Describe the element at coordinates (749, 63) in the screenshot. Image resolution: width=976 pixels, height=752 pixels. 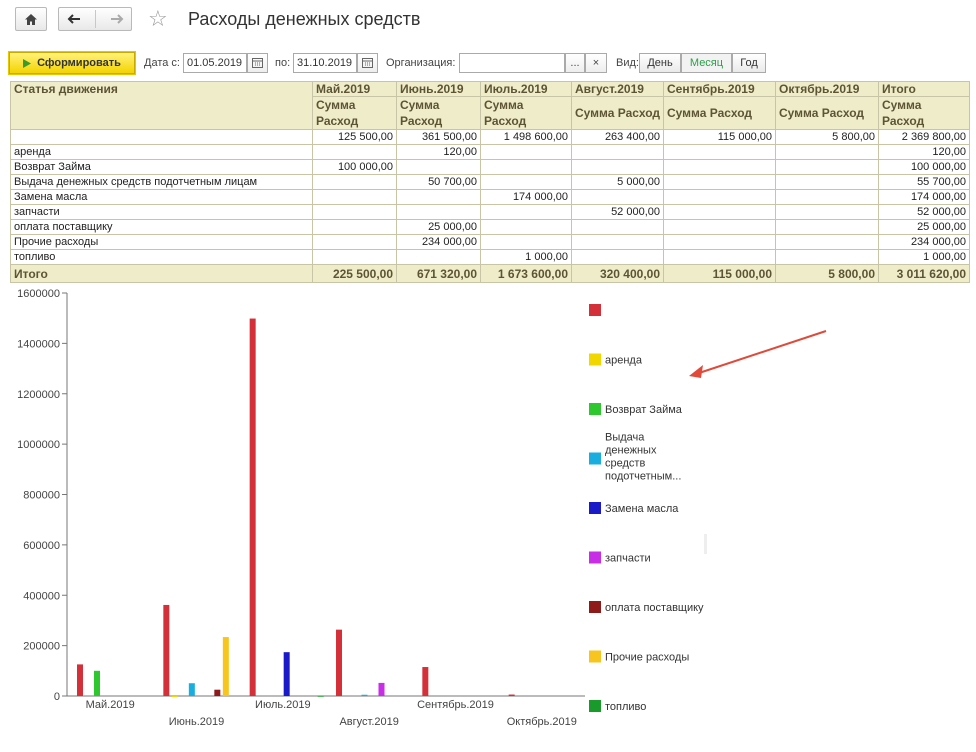
I see `view-year-button: Год` at that location.